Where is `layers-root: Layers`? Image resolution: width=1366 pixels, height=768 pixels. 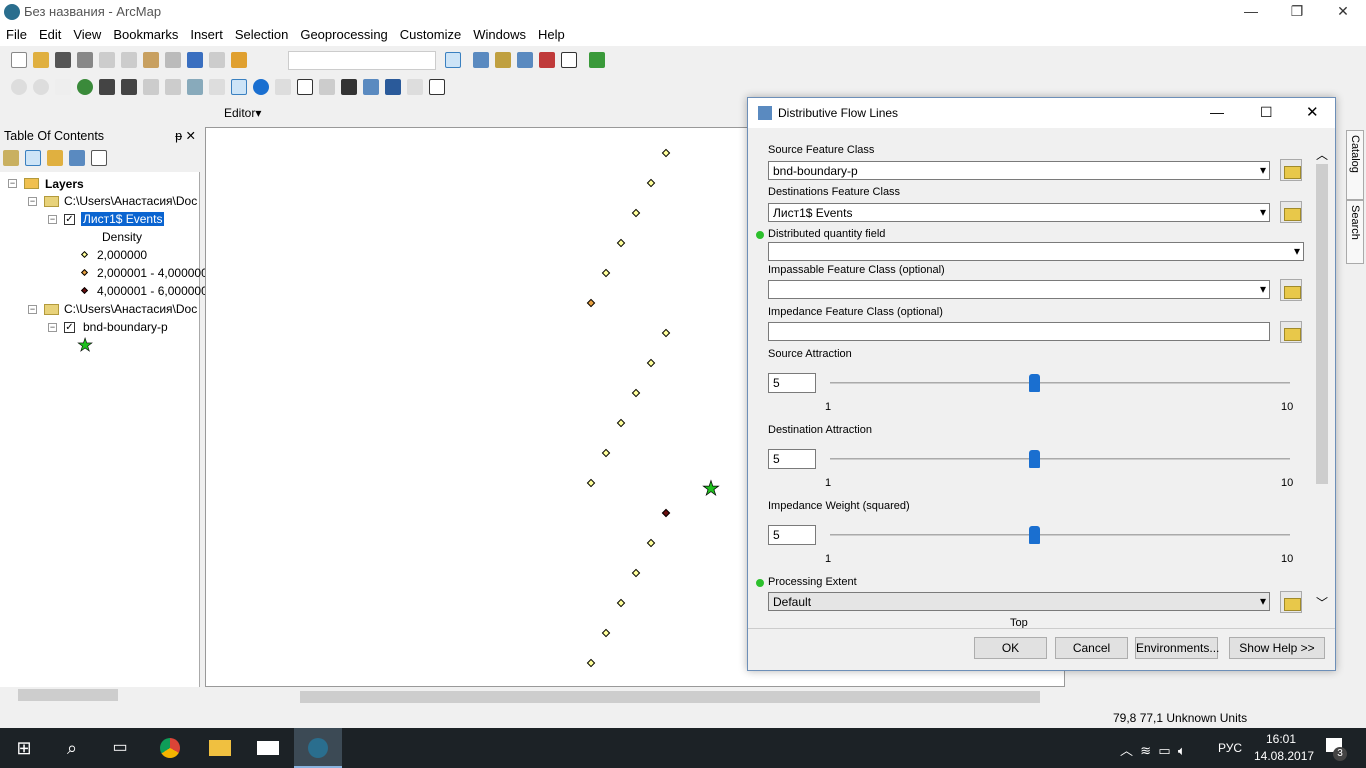 layers-root: Layers is located at coordinates (64, 184).